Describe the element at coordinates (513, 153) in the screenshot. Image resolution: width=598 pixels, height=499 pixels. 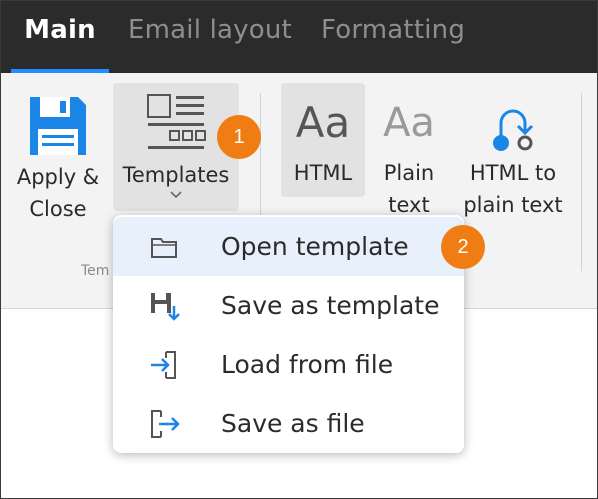
I see `html-to-plain-button: HTML to plain text` at that location.